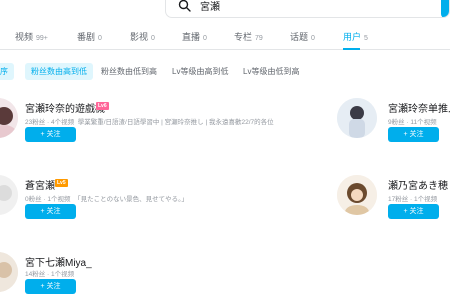 The width and height of the screenshot is (450, 300). I want to click on search-input: 宮瀬, so click(307, 9).